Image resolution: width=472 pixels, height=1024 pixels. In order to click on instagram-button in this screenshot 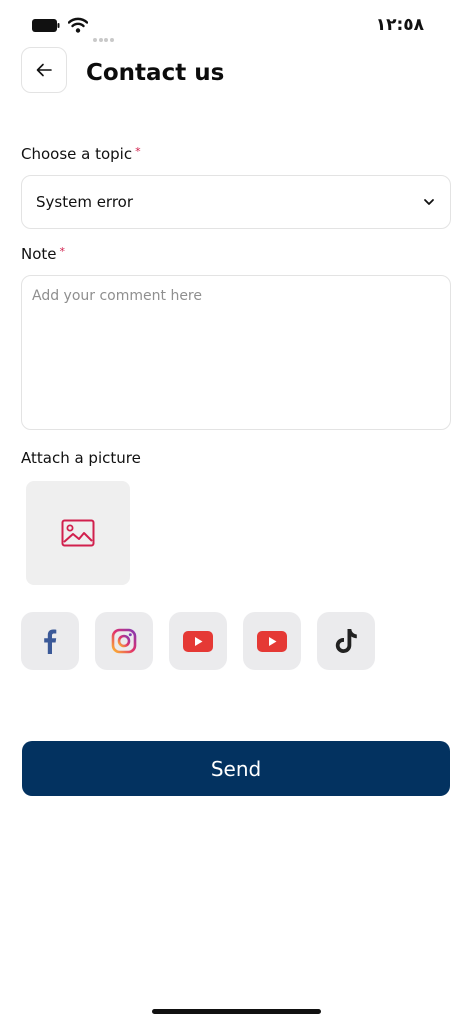, I will do `click(124, 641)`.